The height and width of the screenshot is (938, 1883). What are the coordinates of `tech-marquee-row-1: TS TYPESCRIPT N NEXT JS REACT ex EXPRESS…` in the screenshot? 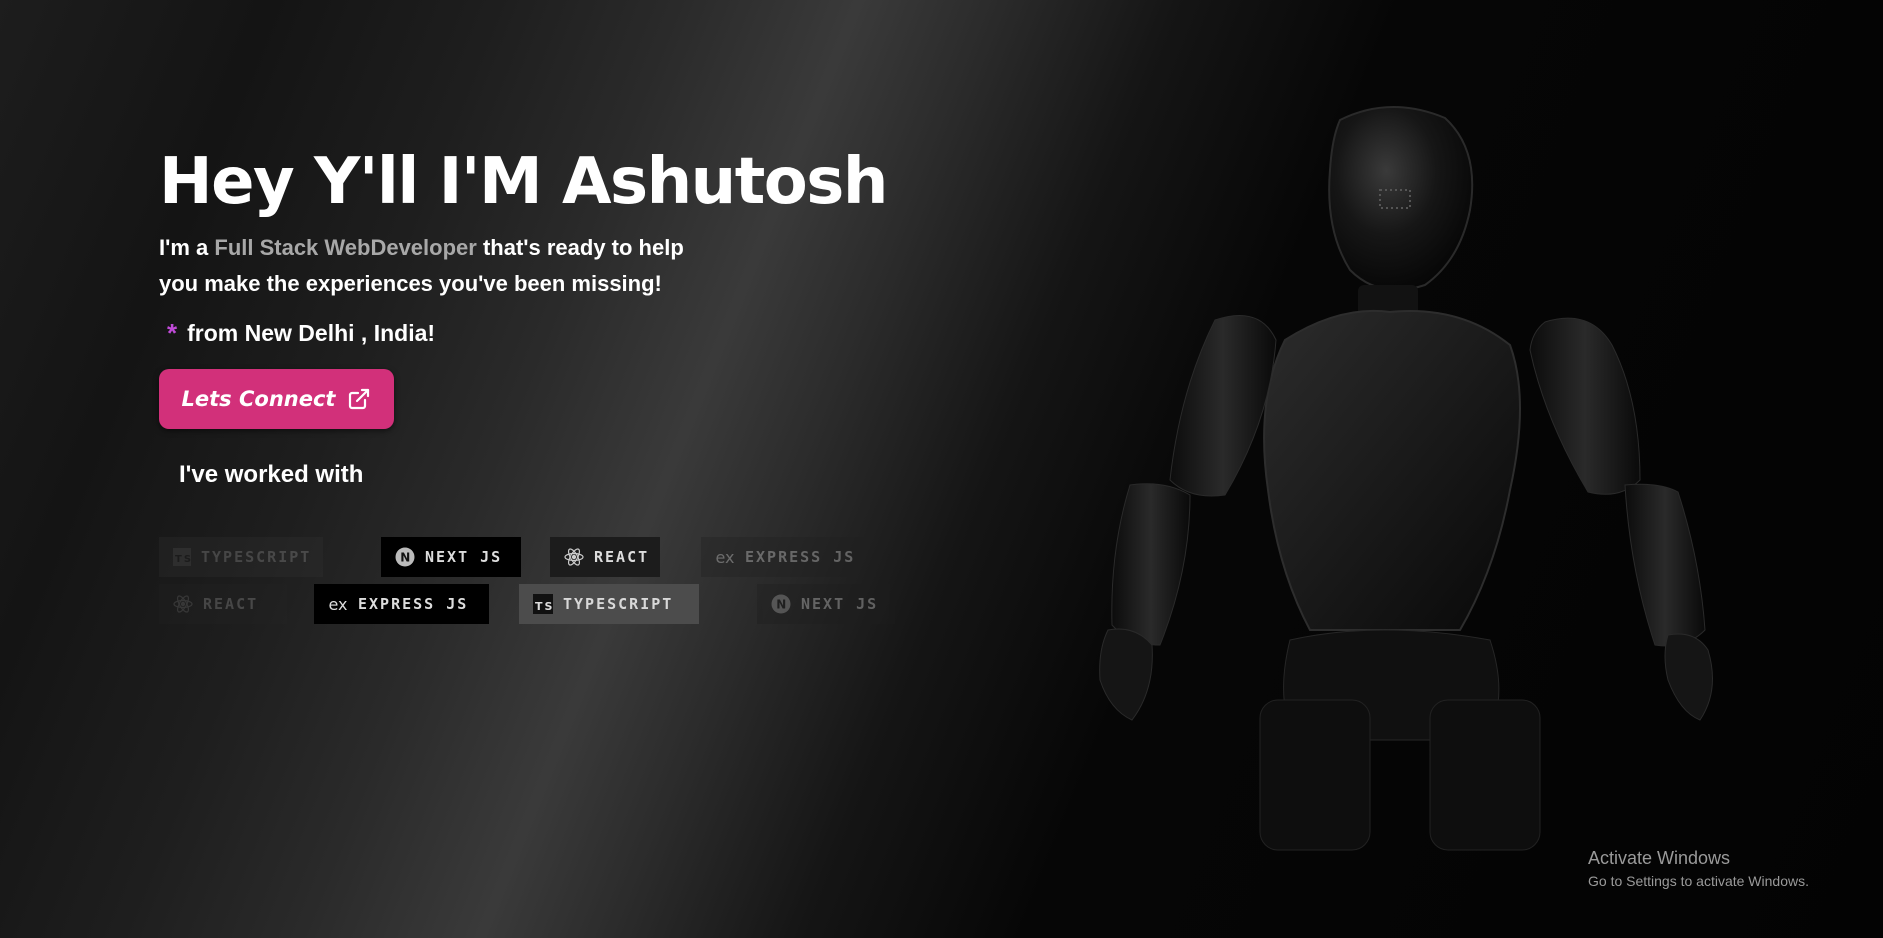 It's located at (539, 557).